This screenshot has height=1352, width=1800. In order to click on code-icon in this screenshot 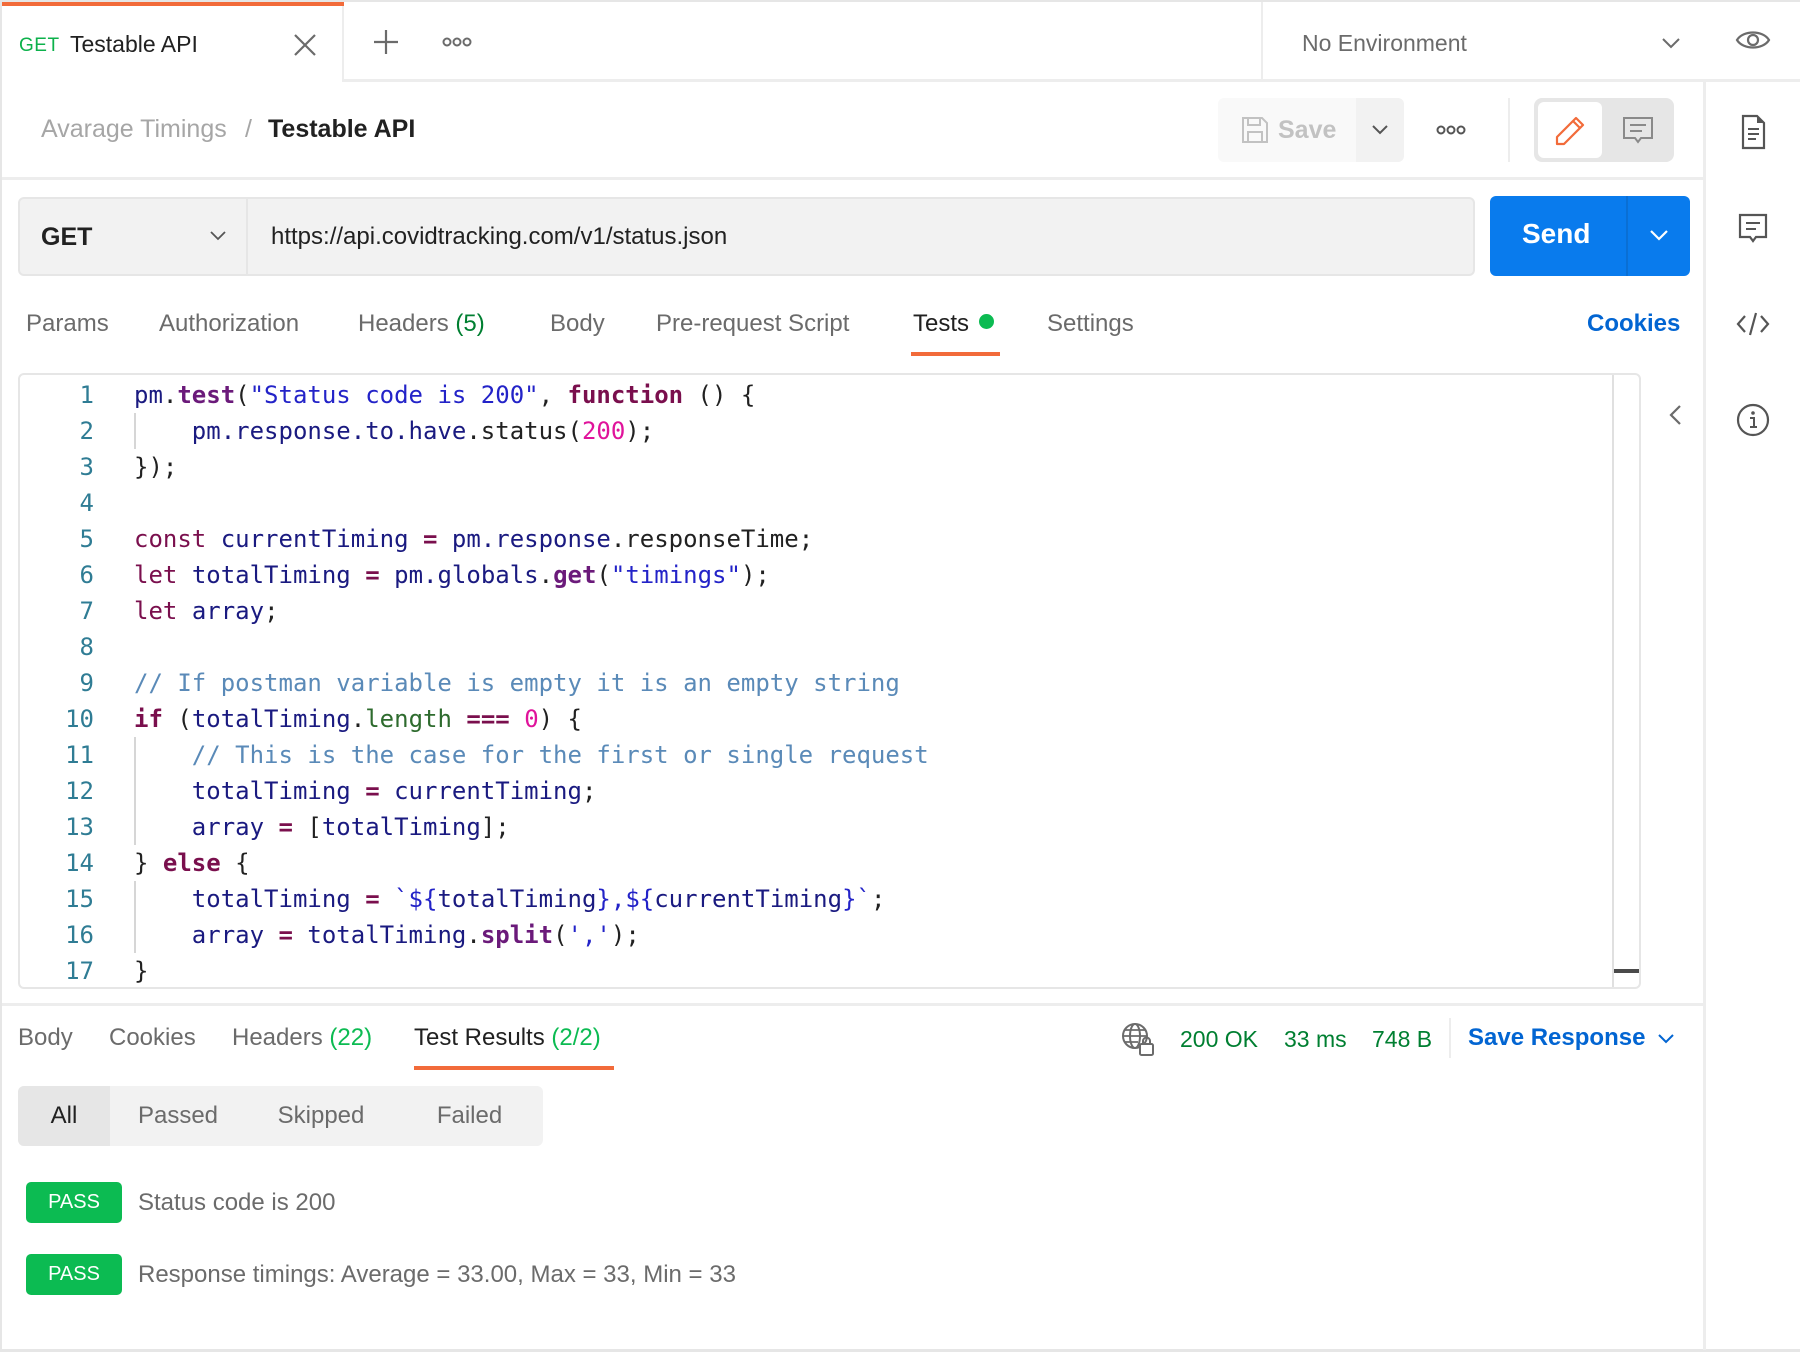, I will do `click(1753, 324)`.